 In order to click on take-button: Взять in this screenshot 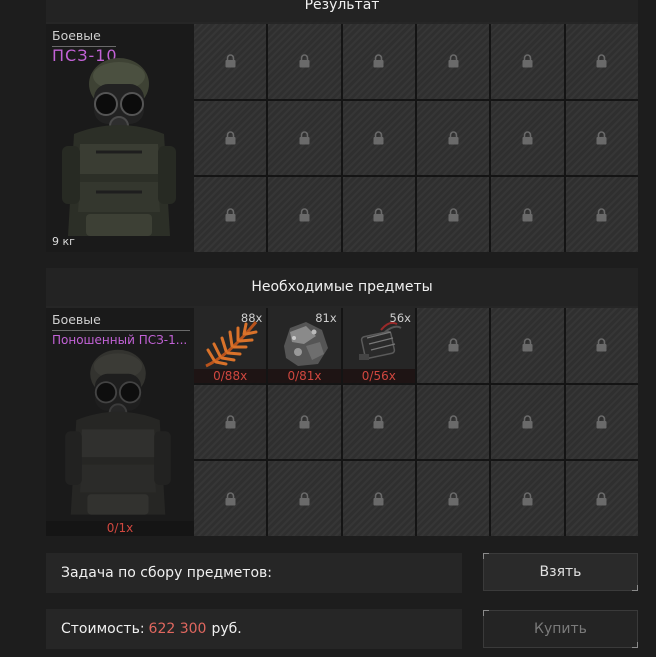, I will do `click(560, 572)`.